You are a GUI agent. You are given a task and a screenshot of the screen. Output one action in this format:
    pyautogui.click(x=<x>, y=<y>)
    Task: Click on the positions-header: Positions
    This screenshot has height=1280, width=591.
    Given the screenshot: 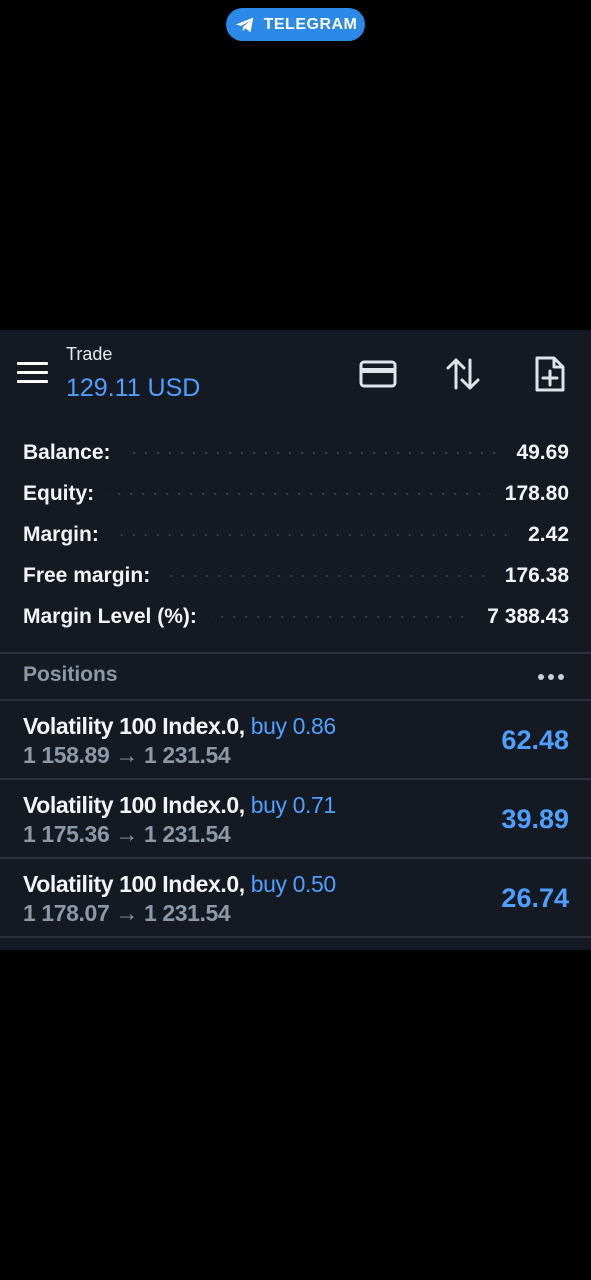 What is the action you would take?
    pyautogui.click(x=70, y=674)
    